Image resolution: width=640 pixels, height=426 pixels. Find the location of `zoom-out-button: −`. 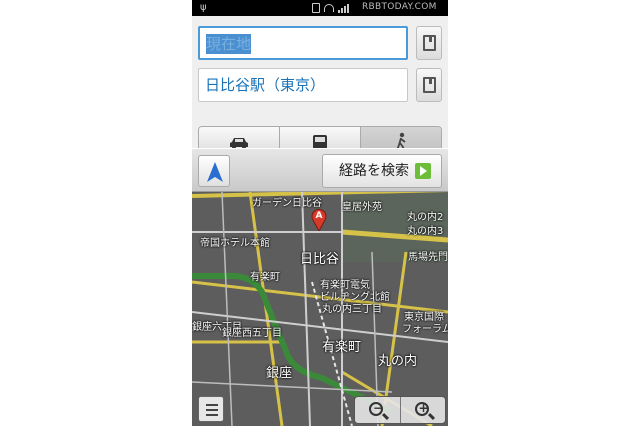

zoom-out-button: − is located at coordinates (378, 410).